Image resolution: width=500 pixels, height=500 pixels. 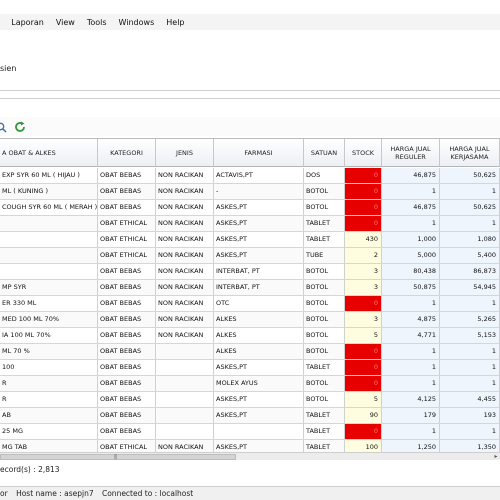 What do you see at coordinates (49, 319) in the screenshot?
I see `cell-name: MED 100 ML 70%` at bounding box center [49, 319].